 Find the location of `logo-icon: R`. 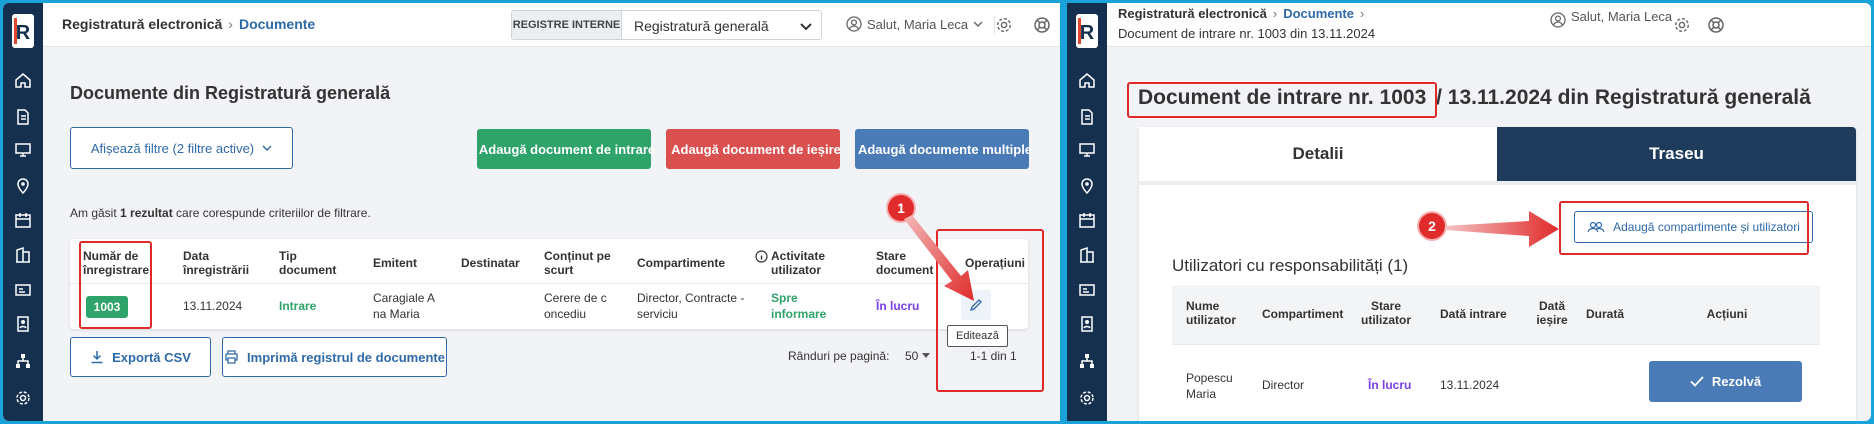

logo-icon: R is located at coordinates (23, 31).